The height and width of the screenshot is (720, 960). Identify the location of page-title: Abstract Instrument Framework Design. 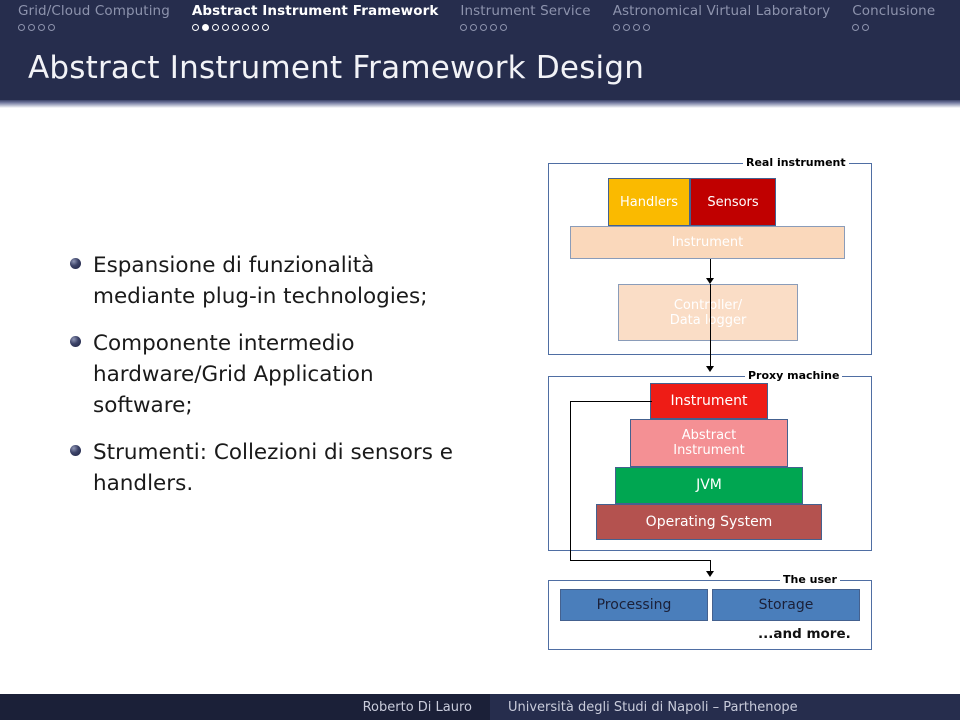
(336, 68).